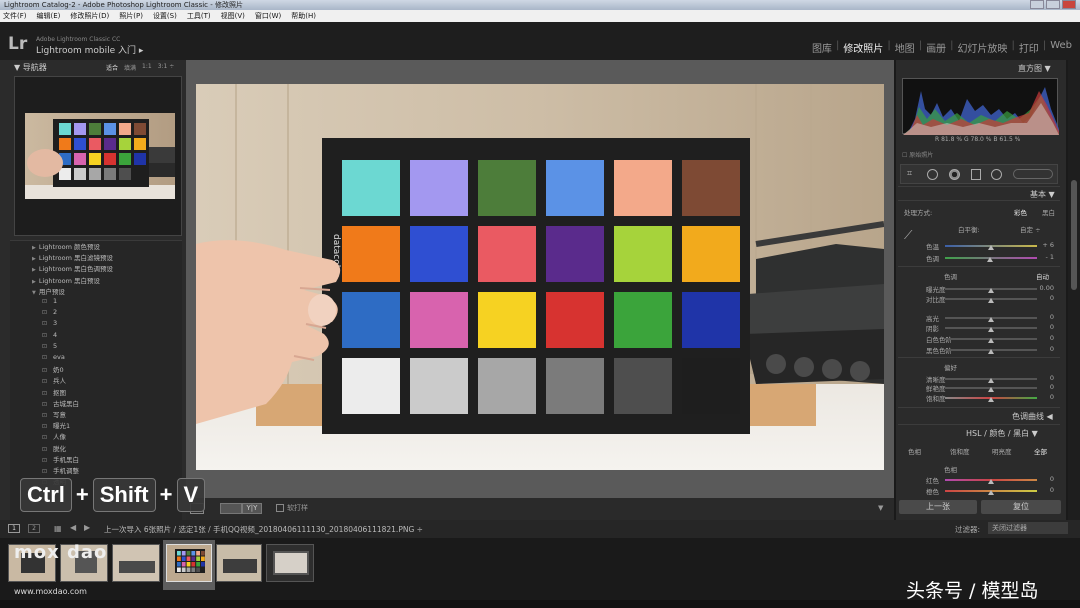  What do you see at coordinates (991, 389) in the screenshot?
I see `presence-1-slider-knob` at bounding box center [991, 389].